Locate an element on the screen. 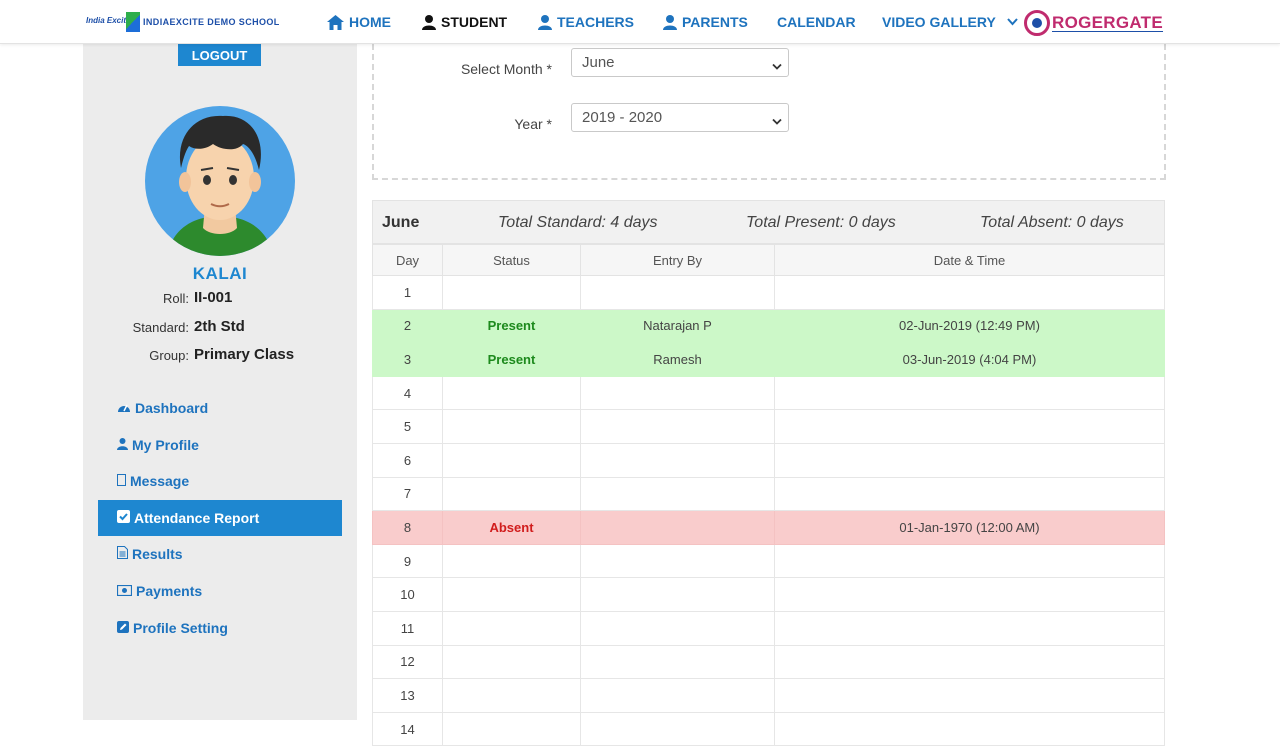  sidebar-item-label: Payments is located at coordinates (169, 591).